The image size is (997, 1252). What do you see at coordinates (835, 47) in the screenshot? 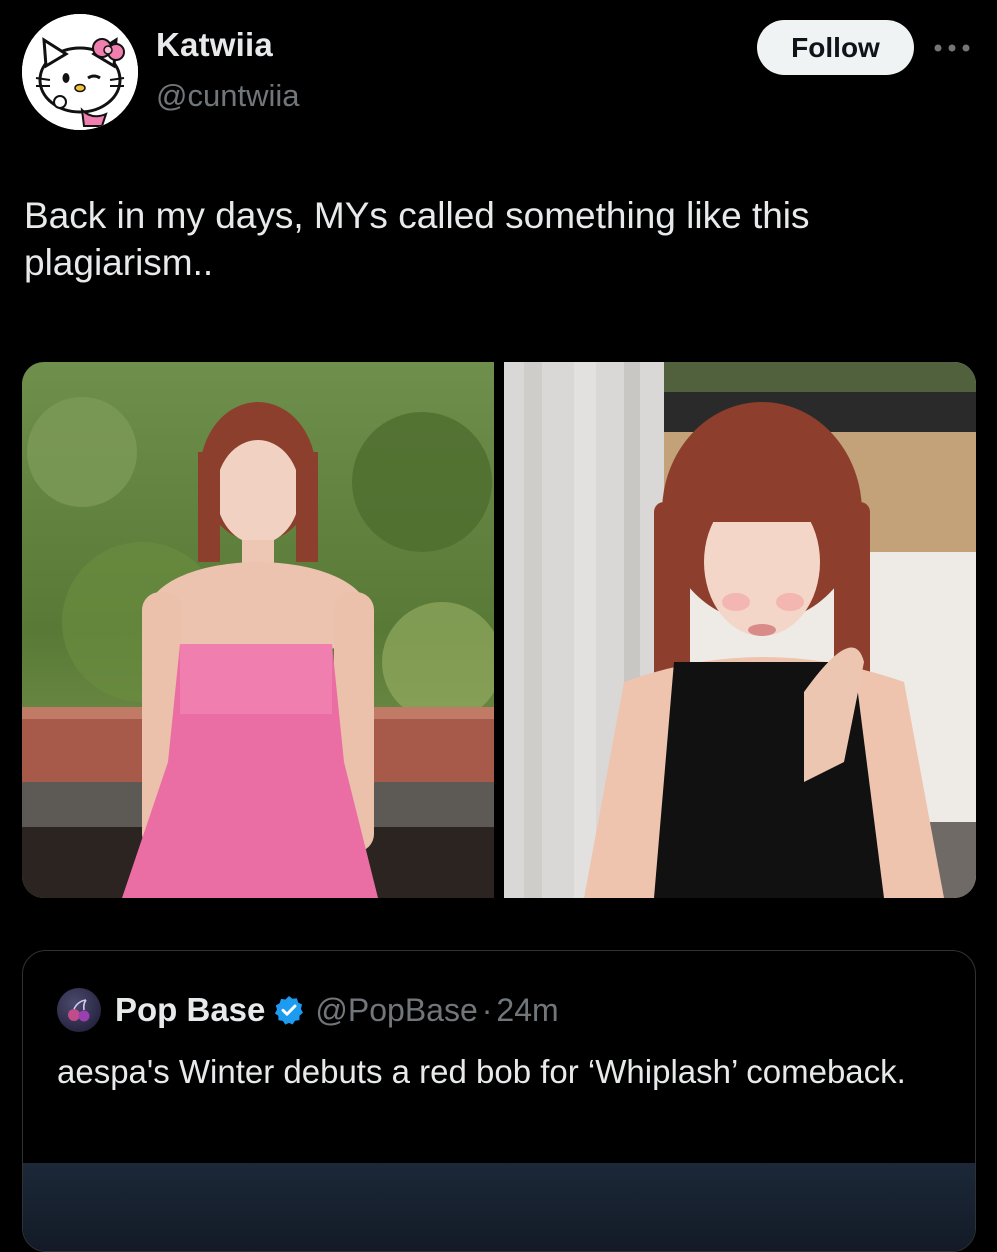
I see `follow-button: Follow` at bounding box center [835, 47].